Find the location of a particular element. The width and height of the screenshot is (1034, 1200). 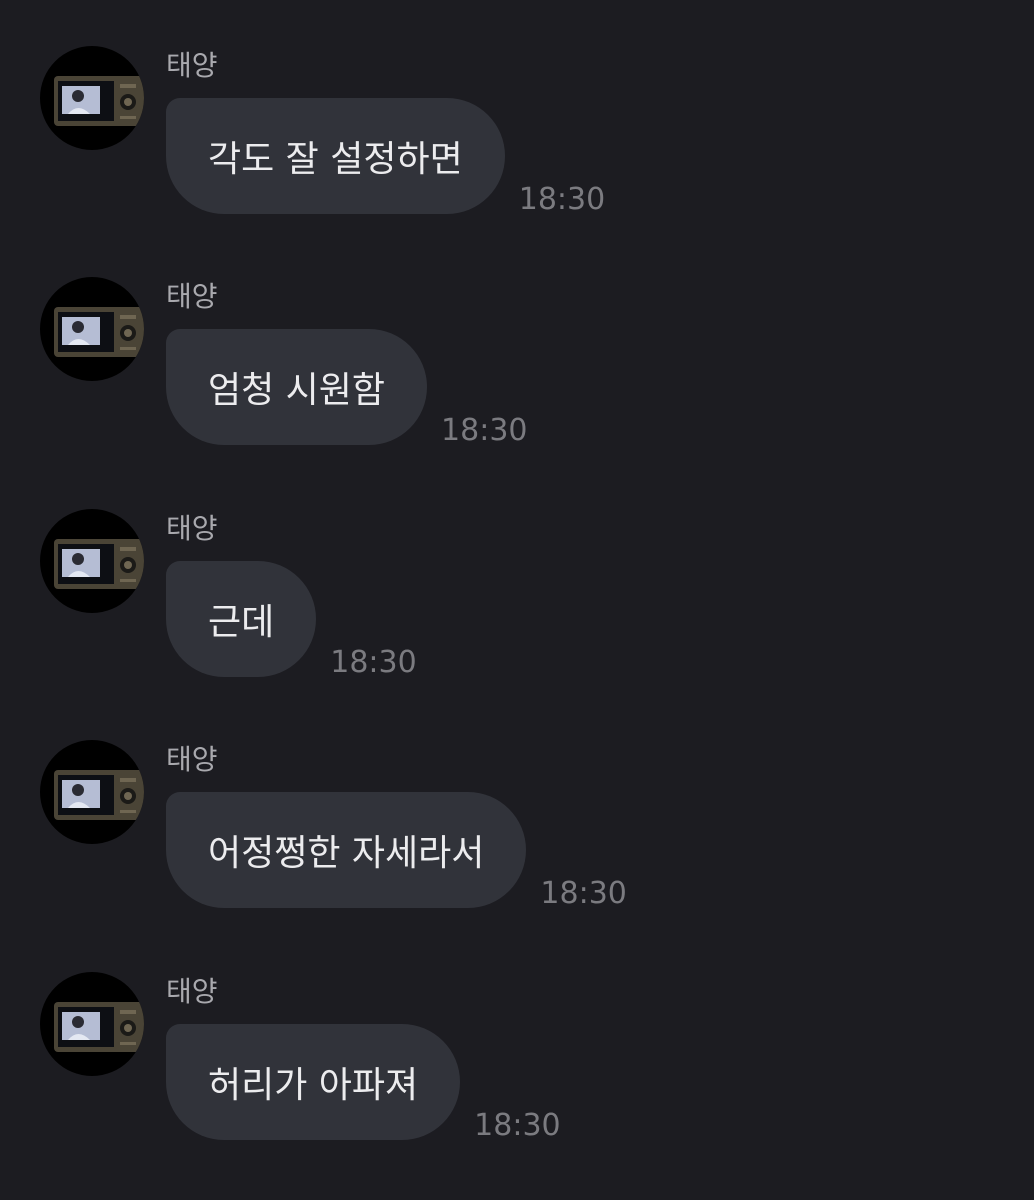

message-bubble: 허리가 아파져 is located at coordinates (313, 1082).